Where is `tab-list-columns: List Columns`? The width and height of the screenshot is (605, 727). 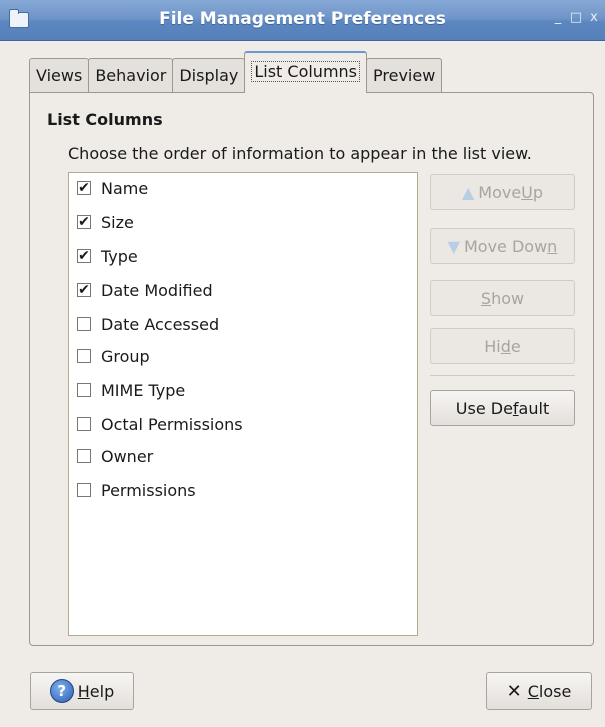 tab-list-columns: List Columns is located at coordinates (306, 72).